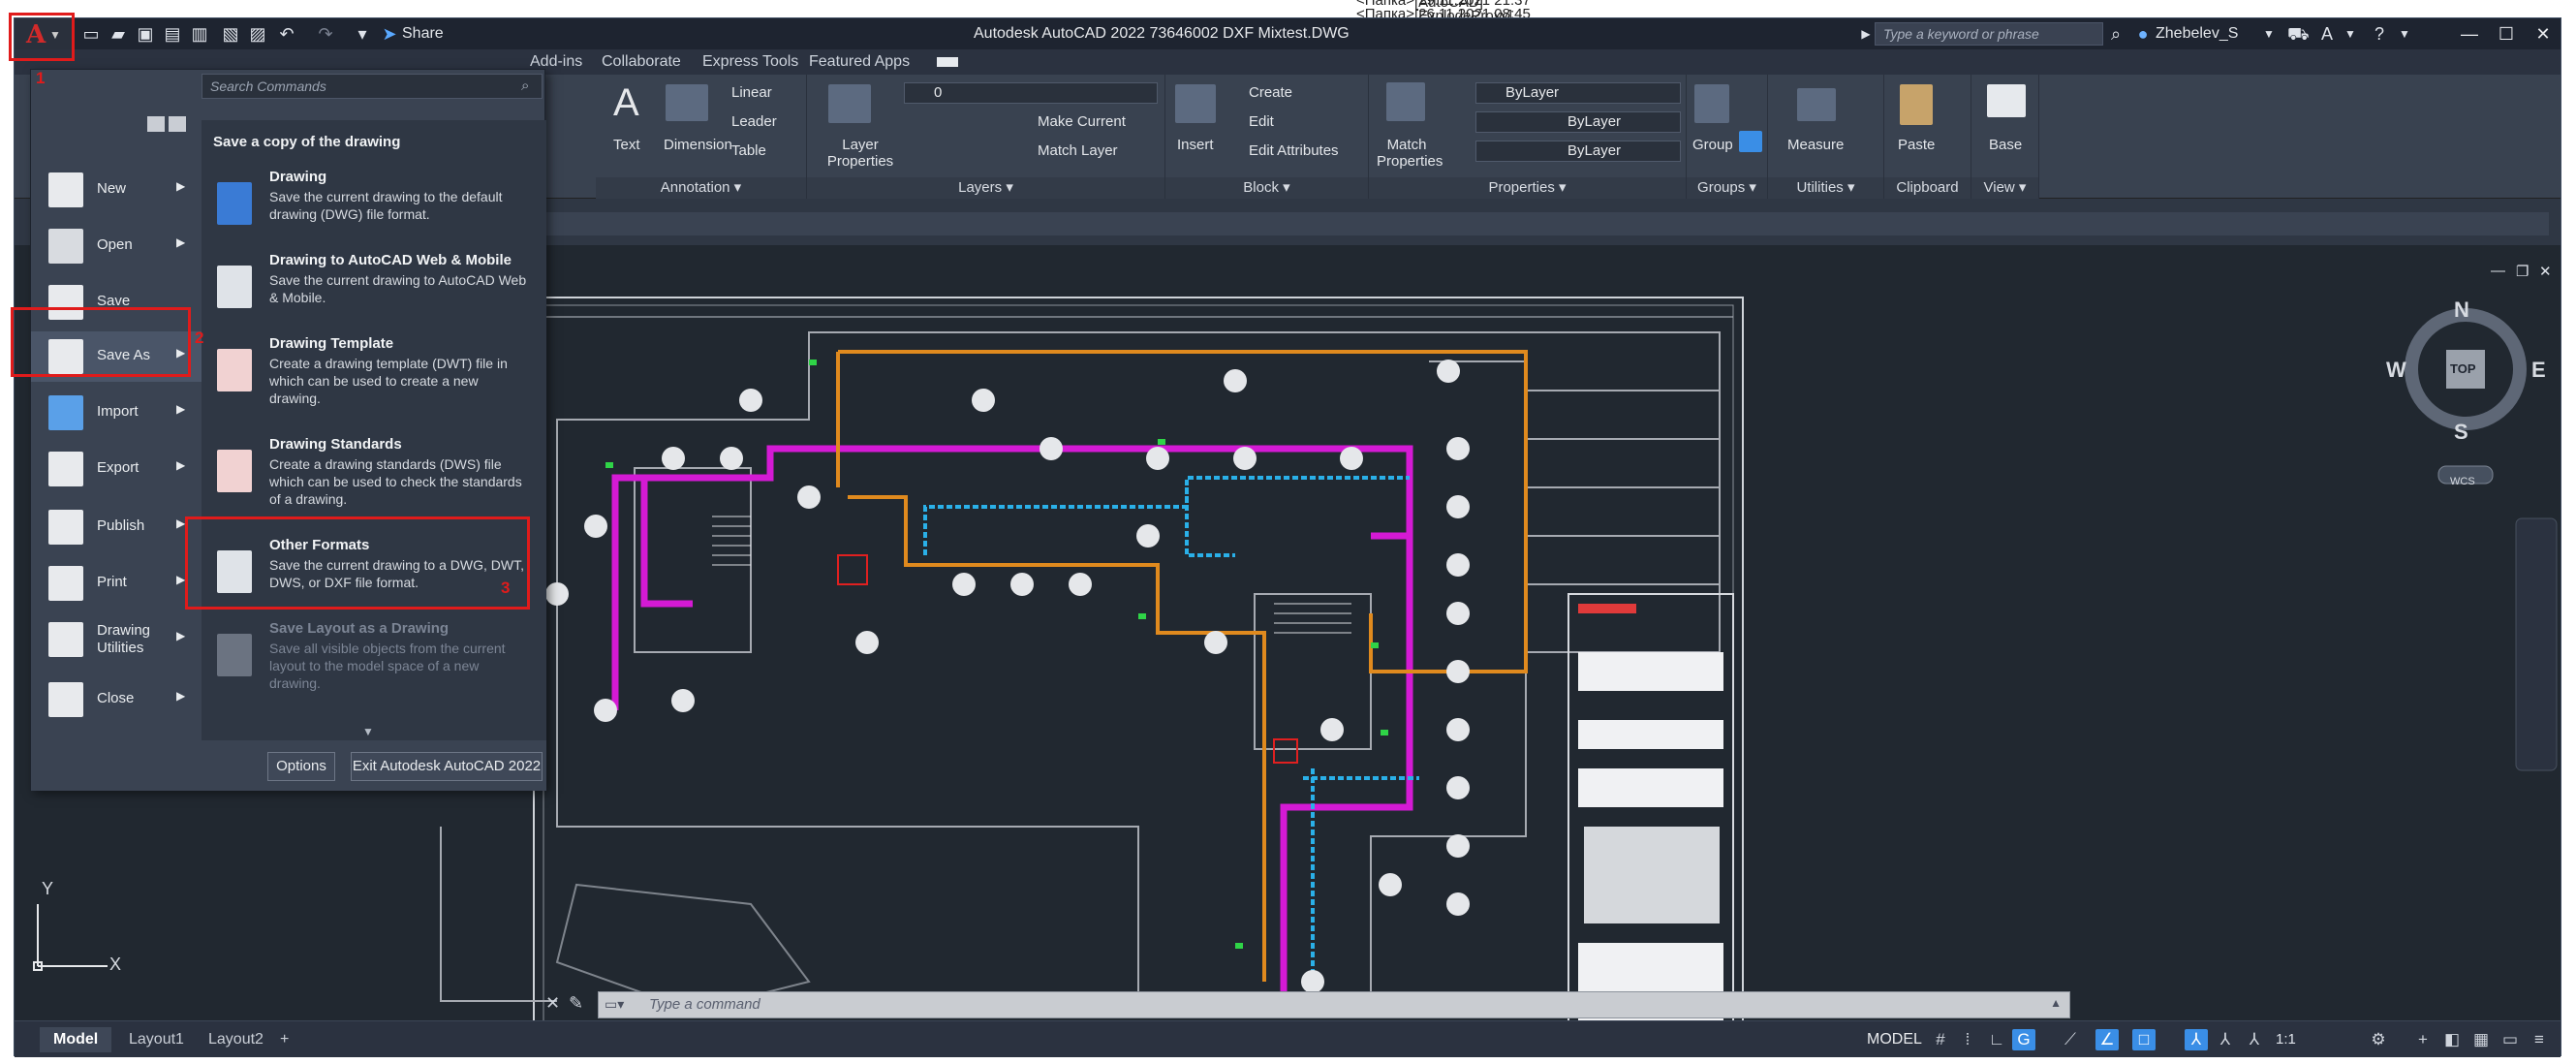 The height and width of the screenshot is (1064, 2576). Describe the element at coordinates (1866, 34) in the screenshot. I see `chevron-right-icon: ▶` at that location.